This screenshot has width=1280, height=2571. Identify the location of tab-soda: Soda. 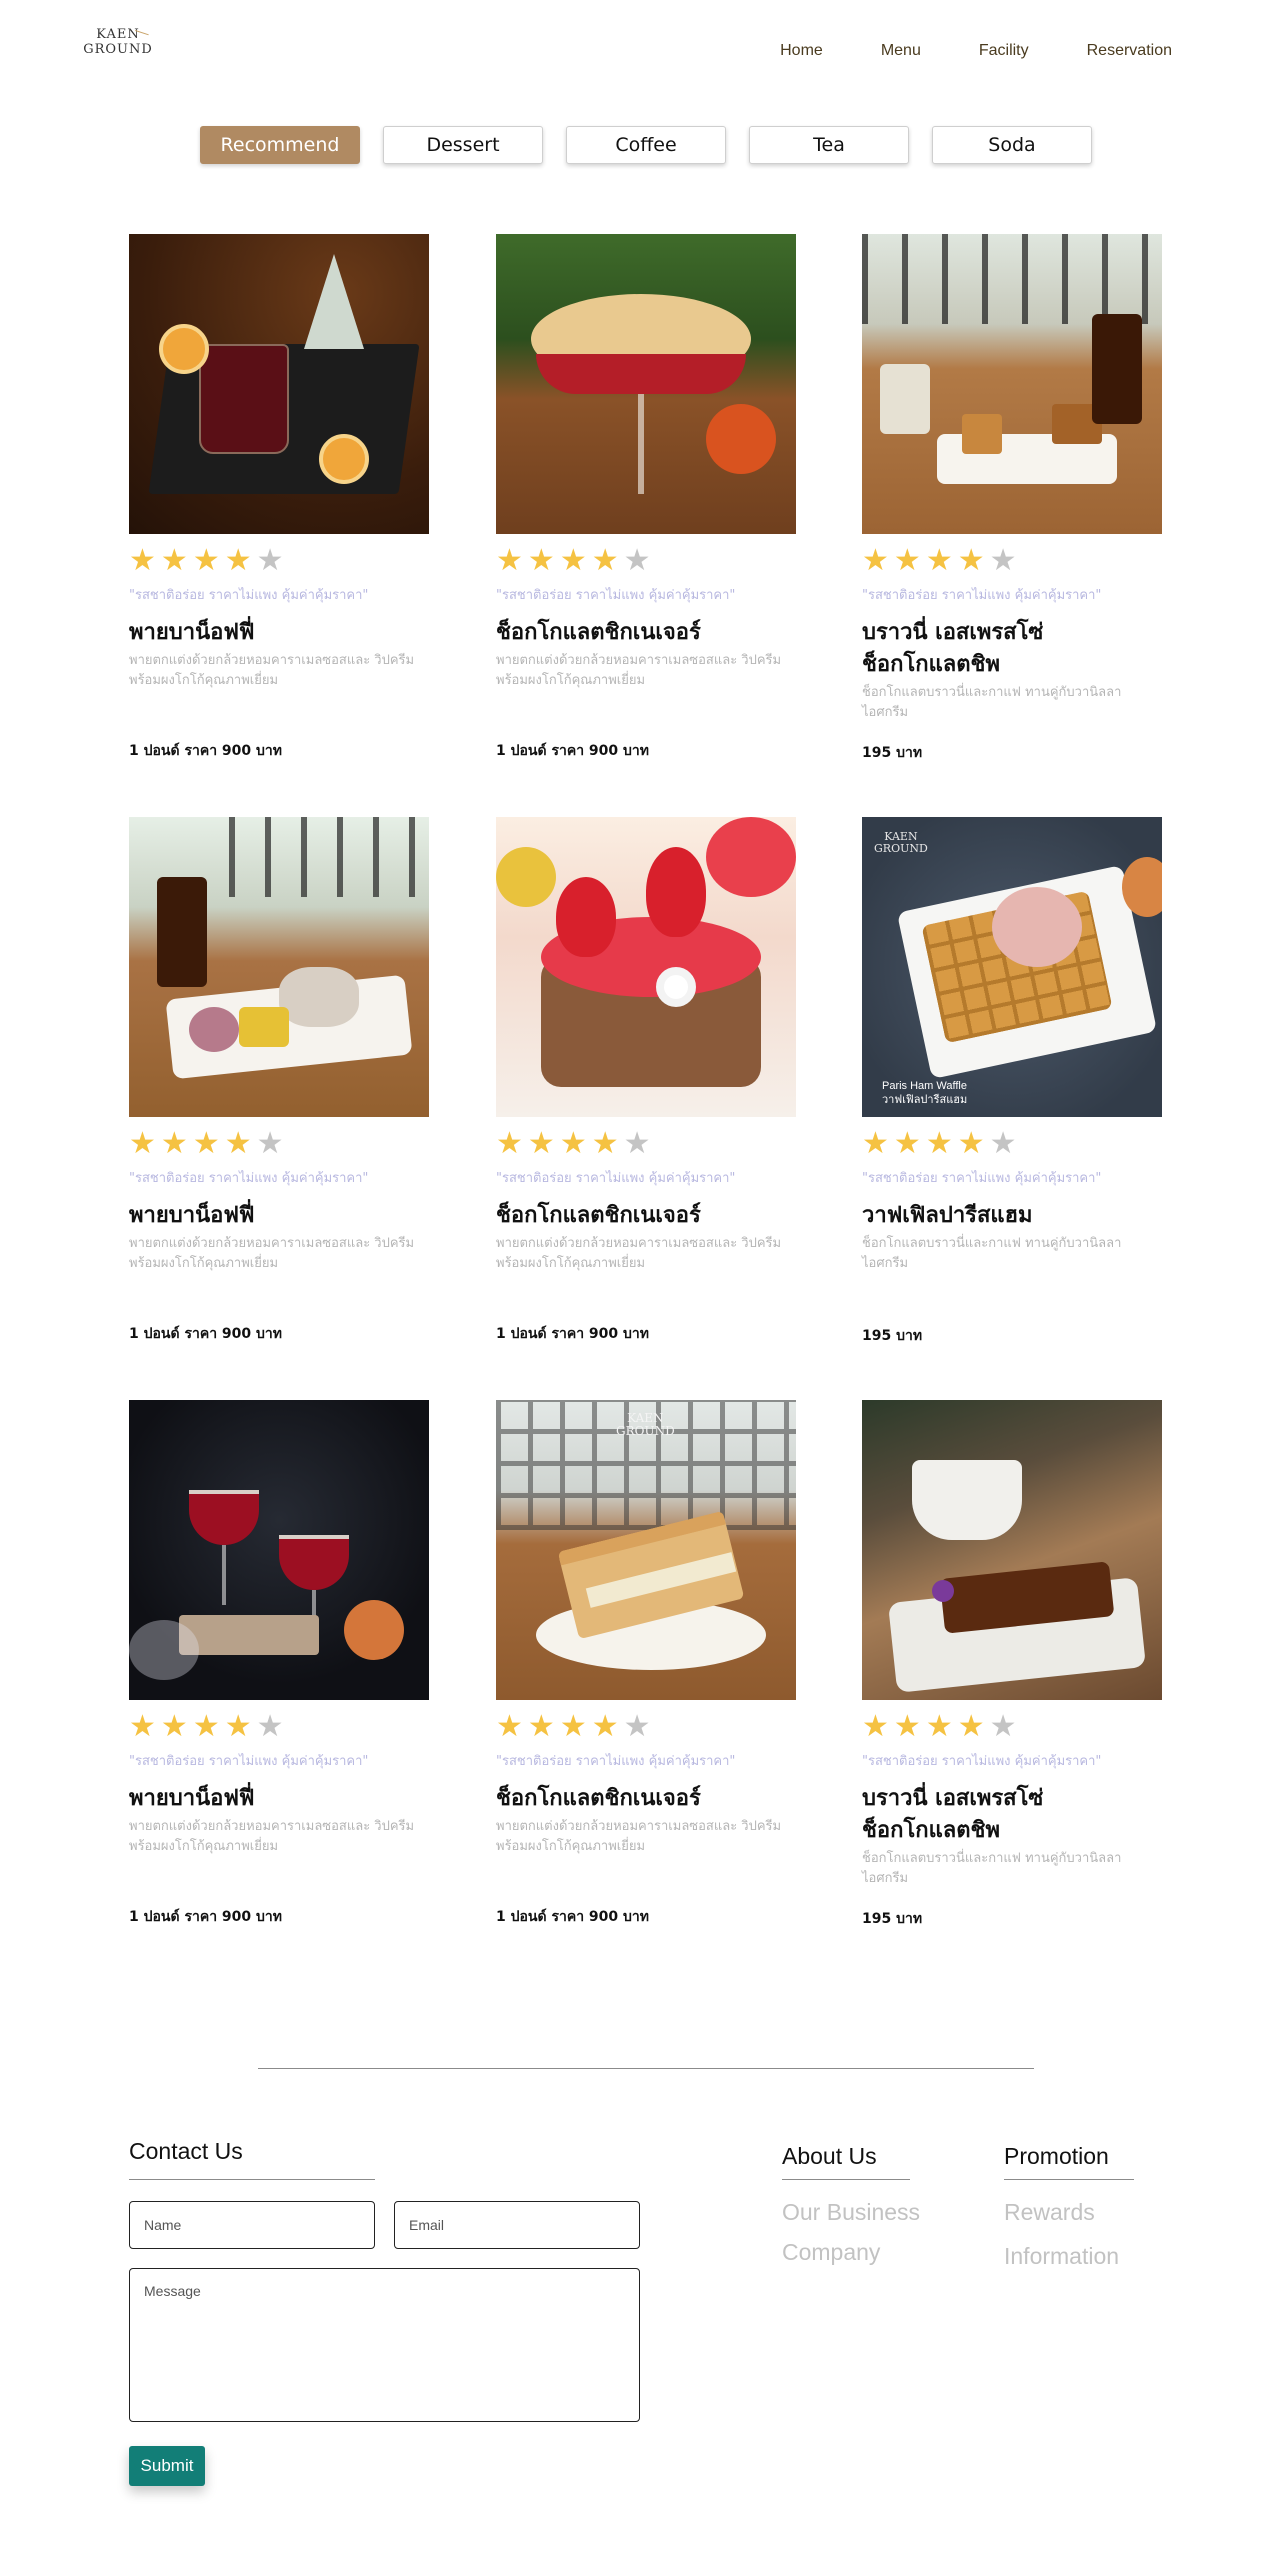
(1012, 145).